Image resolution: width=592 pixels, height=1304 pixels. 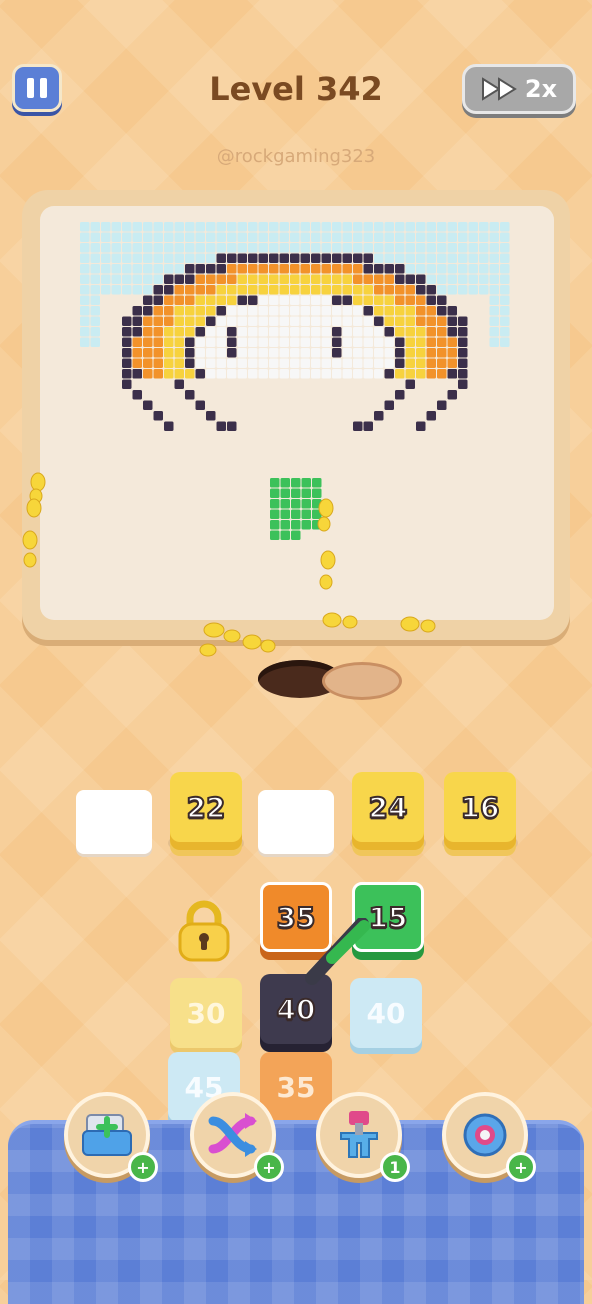 I want to click on shuffle-icon, so click(x=232, y=1135).